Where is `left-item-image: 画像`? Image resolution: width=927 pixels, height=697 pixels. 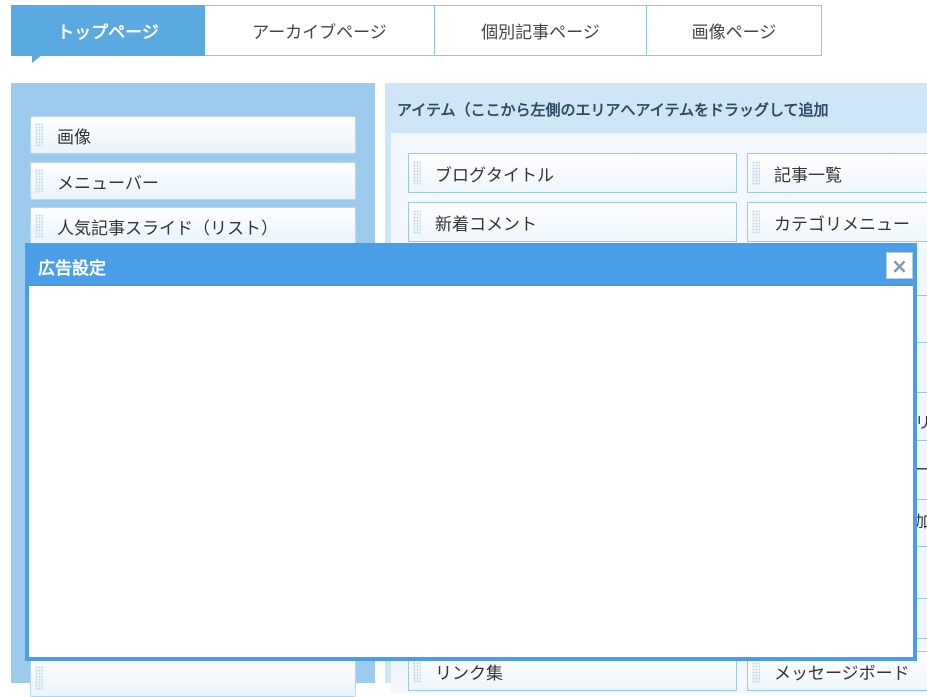
left-item-image: 画像 is located at coordinates (193, 135).